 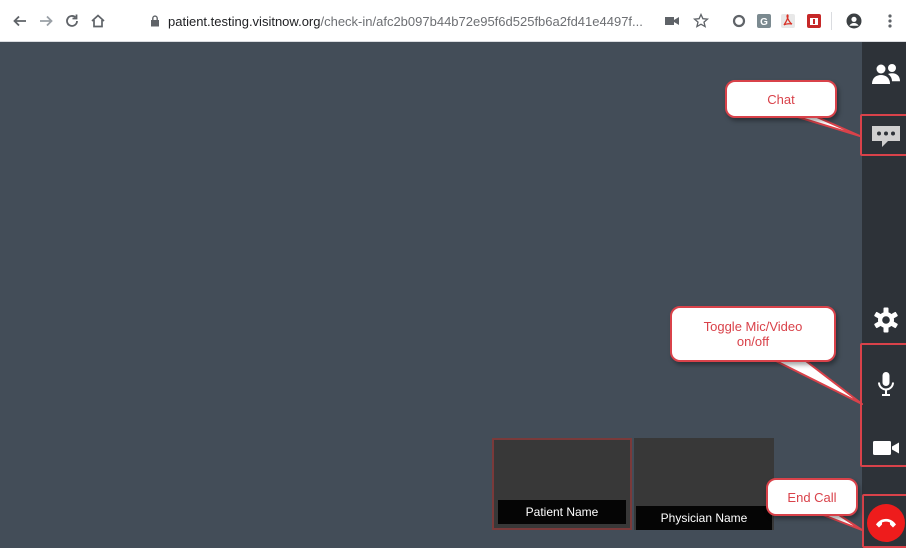 I want to click on participants-button, so click(x=884, y=76).